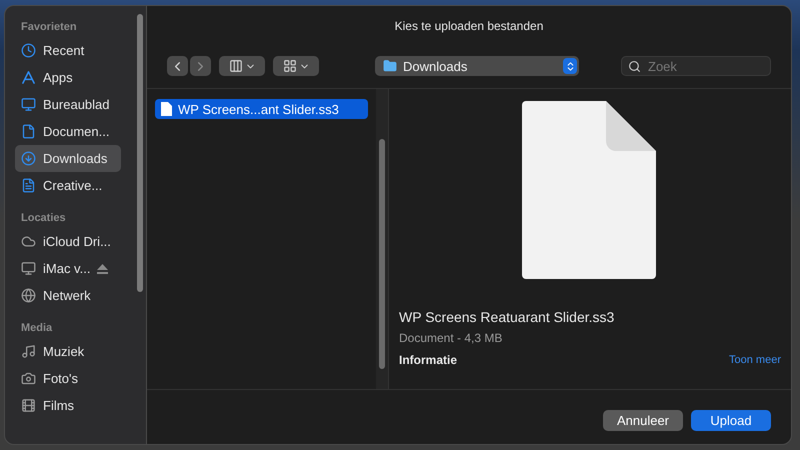  I want to click on clock-icon, so click(28, 50).